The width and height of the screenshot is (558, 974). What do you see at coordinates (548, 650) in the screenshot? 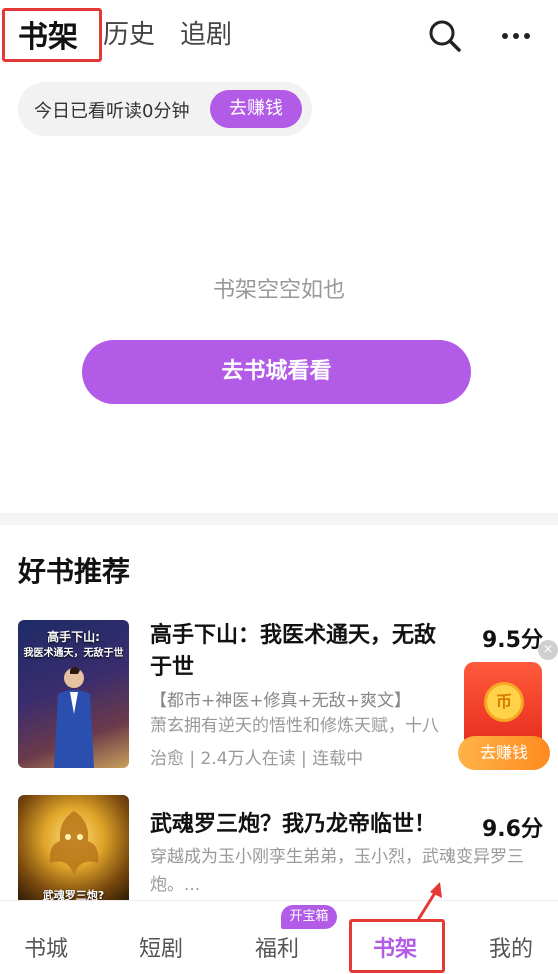
I see `close-icon: ×` at bounding box center [548, 650].